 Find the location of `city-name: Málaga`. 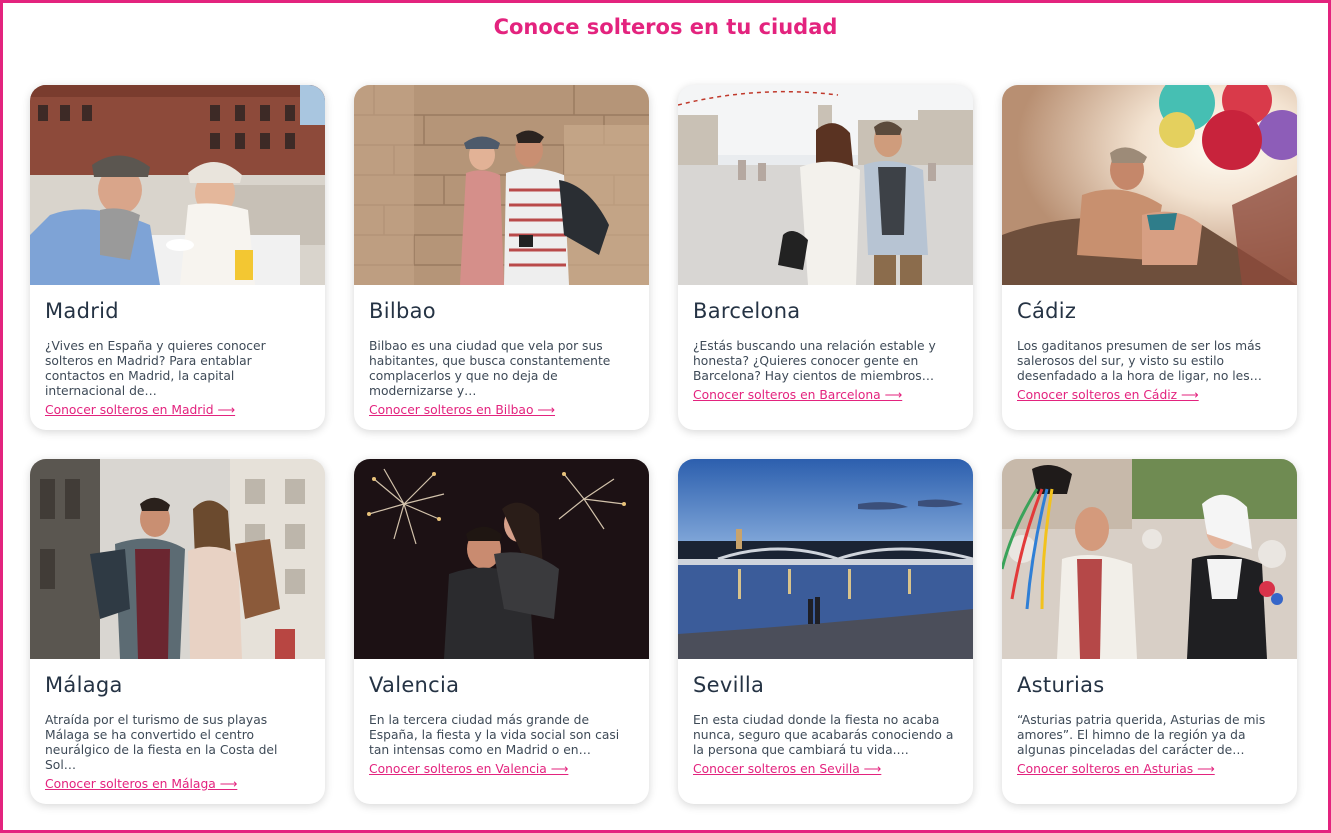

city-name: Málaga is located at coordinates (84, 685).